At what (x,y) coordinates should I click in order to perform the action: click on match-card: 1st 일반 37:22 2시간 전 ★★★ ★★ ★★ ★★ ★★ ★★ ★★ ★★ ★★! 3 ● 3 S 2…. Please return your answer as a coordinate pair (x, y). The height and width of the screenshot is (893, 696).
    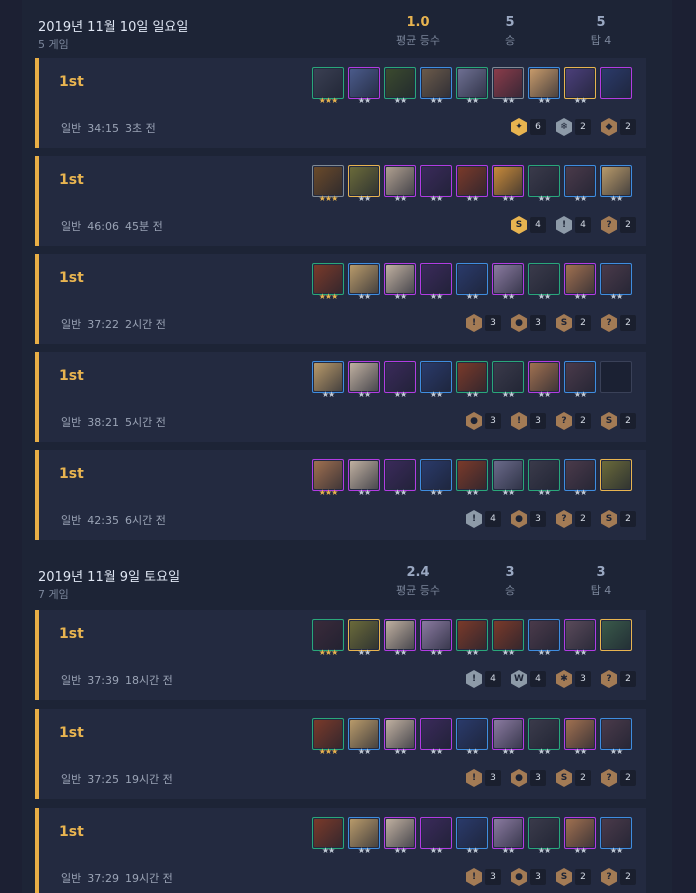
    Looking at the image, I should click on (340, 299).